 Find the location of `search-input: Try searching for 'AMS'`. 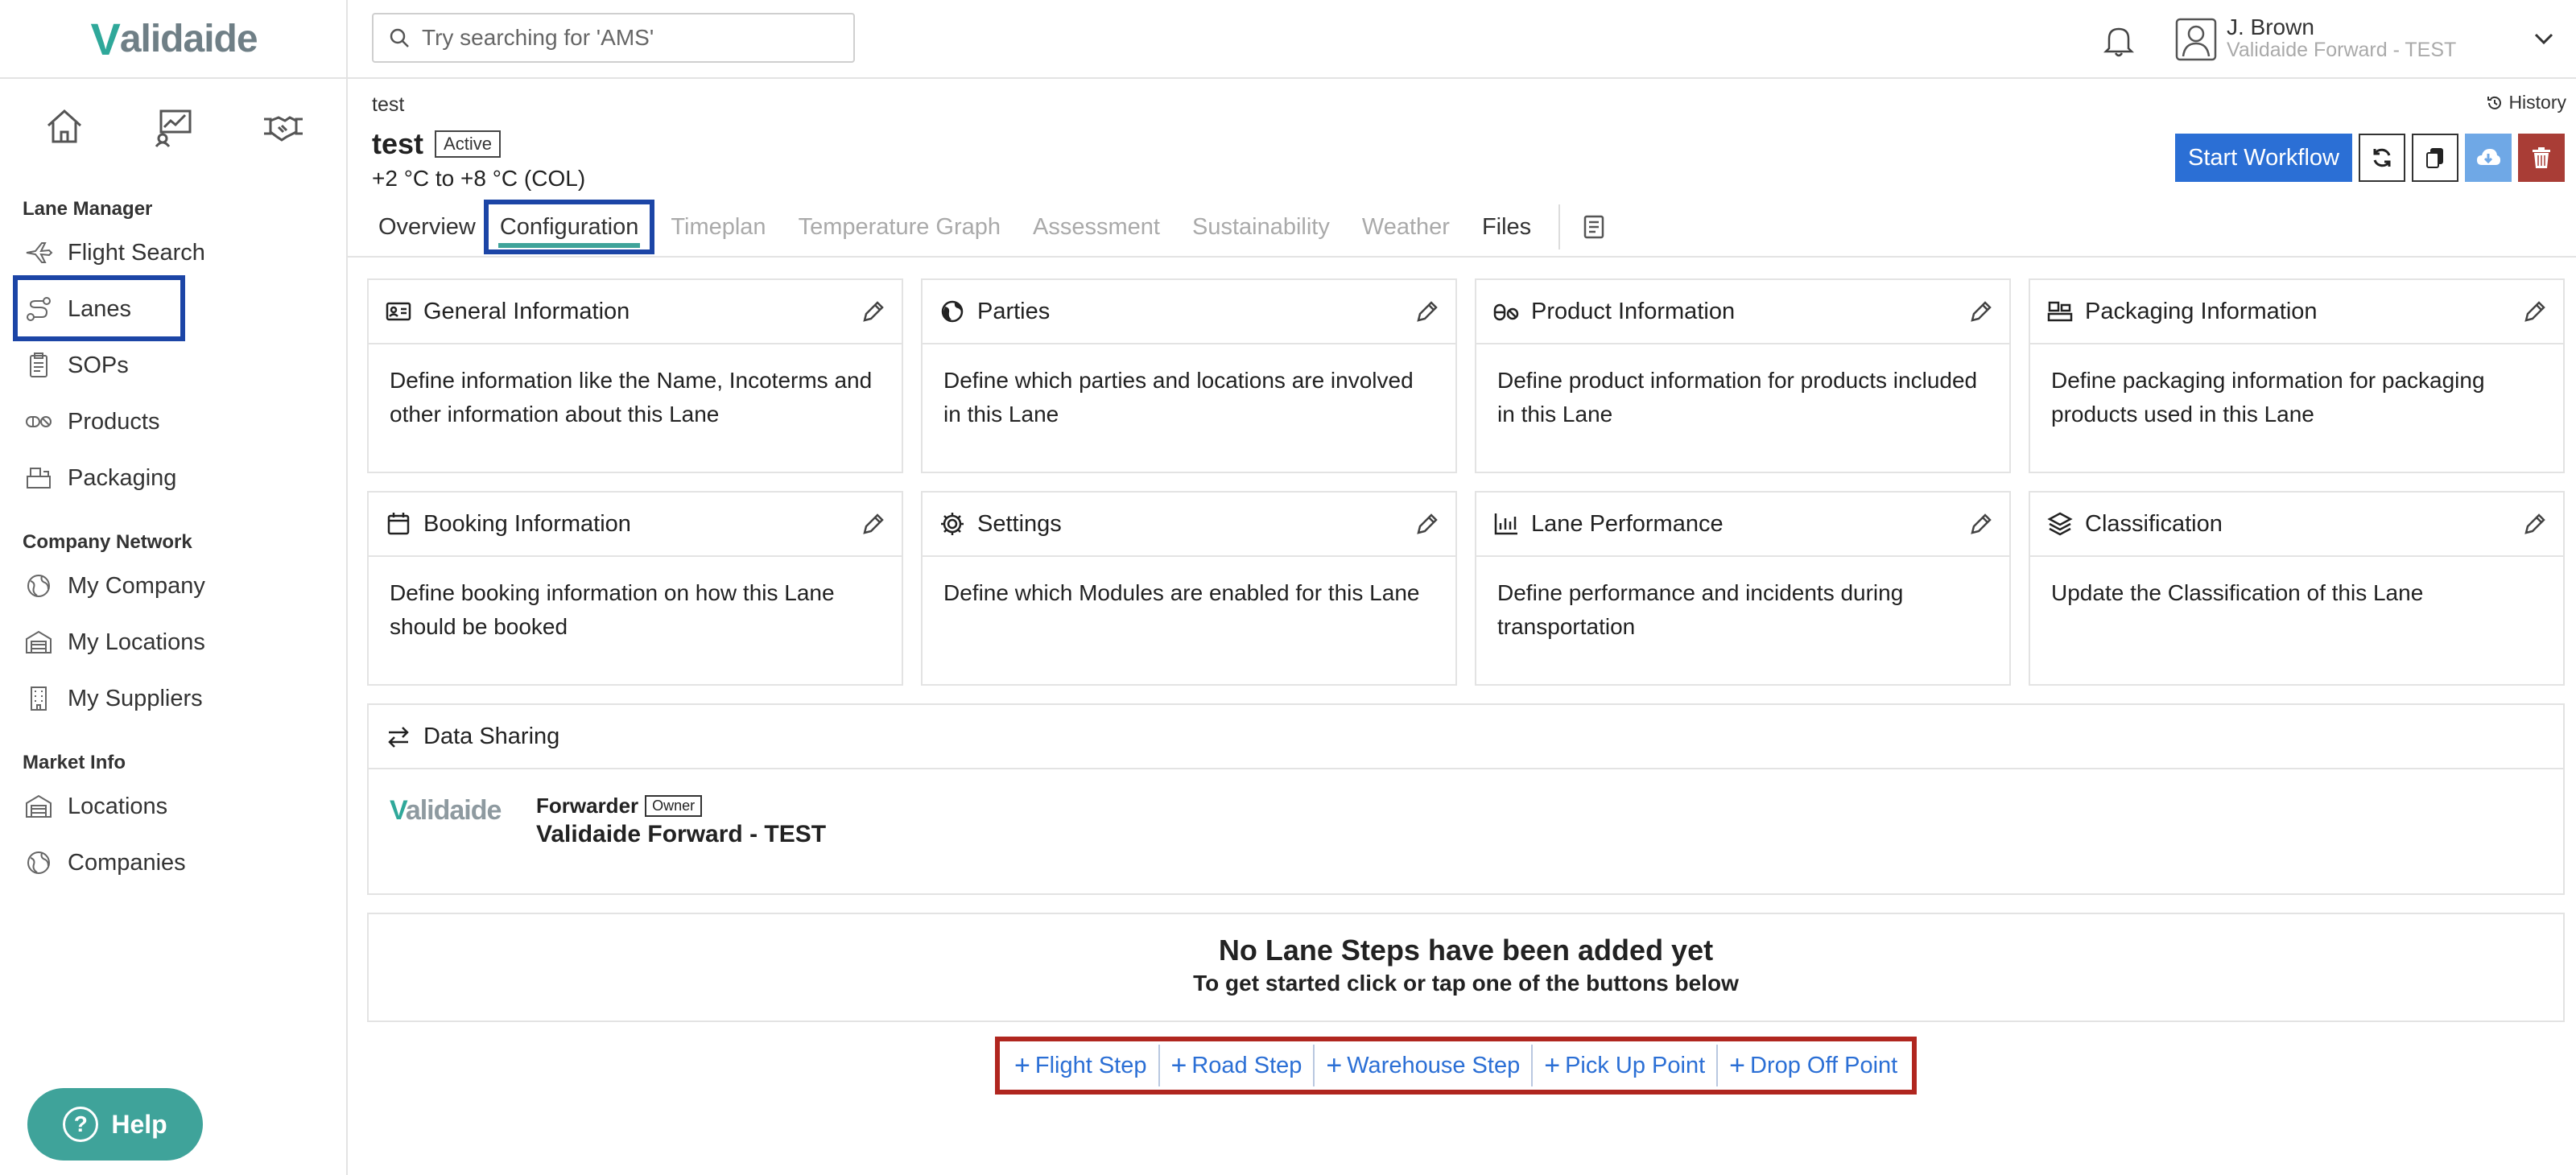

search-input: Try searching for 'AMS' is located at coordinates (613, 38).